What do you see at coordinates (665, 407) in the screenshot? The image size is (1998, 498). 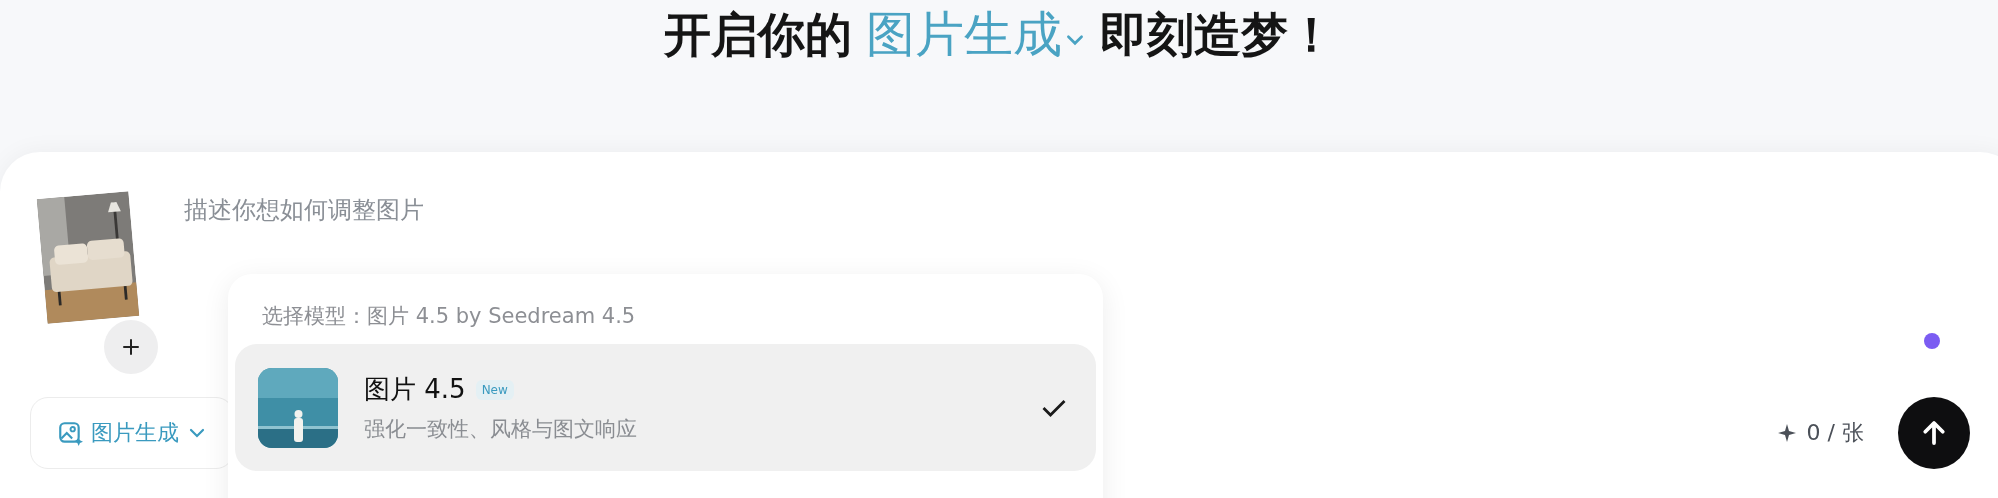 I see `model-option: 图片 4.5 New 强化一致性、风格与图文响应` at bounding box center [665, 407].